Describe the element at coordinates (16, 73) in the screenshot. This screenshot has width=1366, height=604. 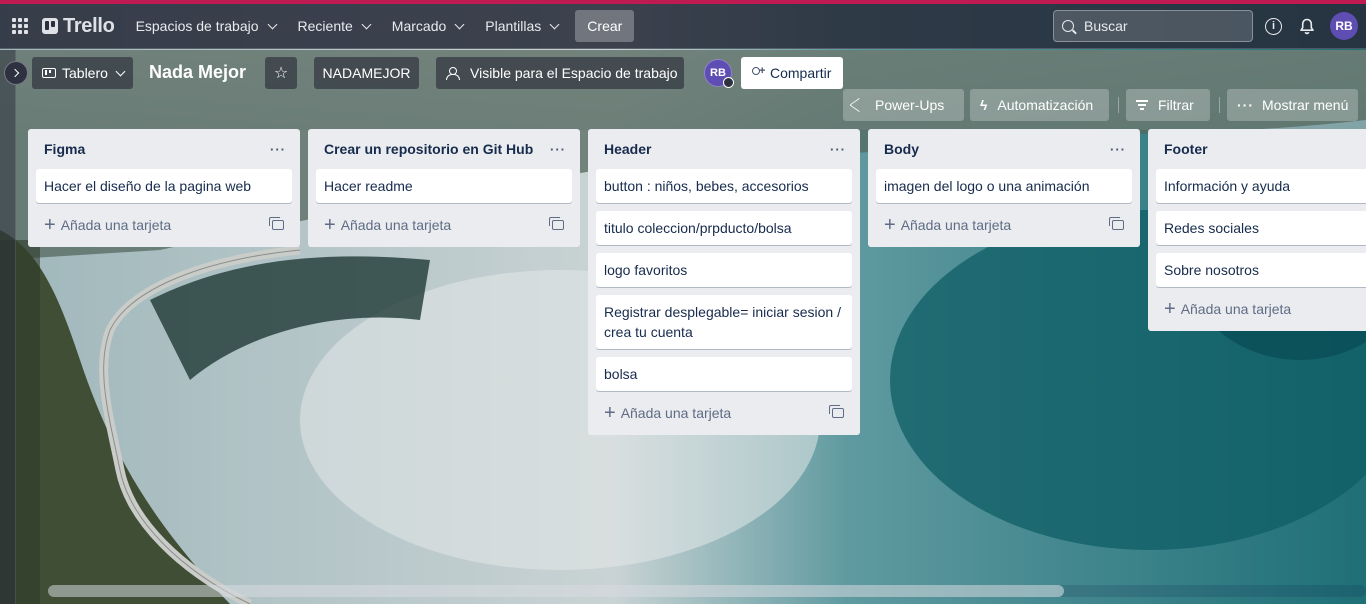
I see `expand-sidebar-icon` at that location.